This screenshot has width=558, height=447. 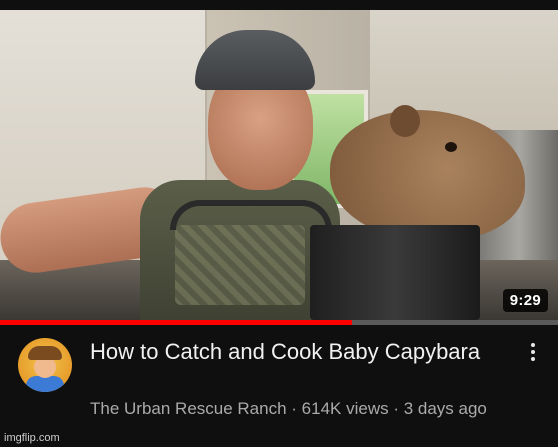 I want to click on watermark: imgflip.com, so click(x=32, y=438).